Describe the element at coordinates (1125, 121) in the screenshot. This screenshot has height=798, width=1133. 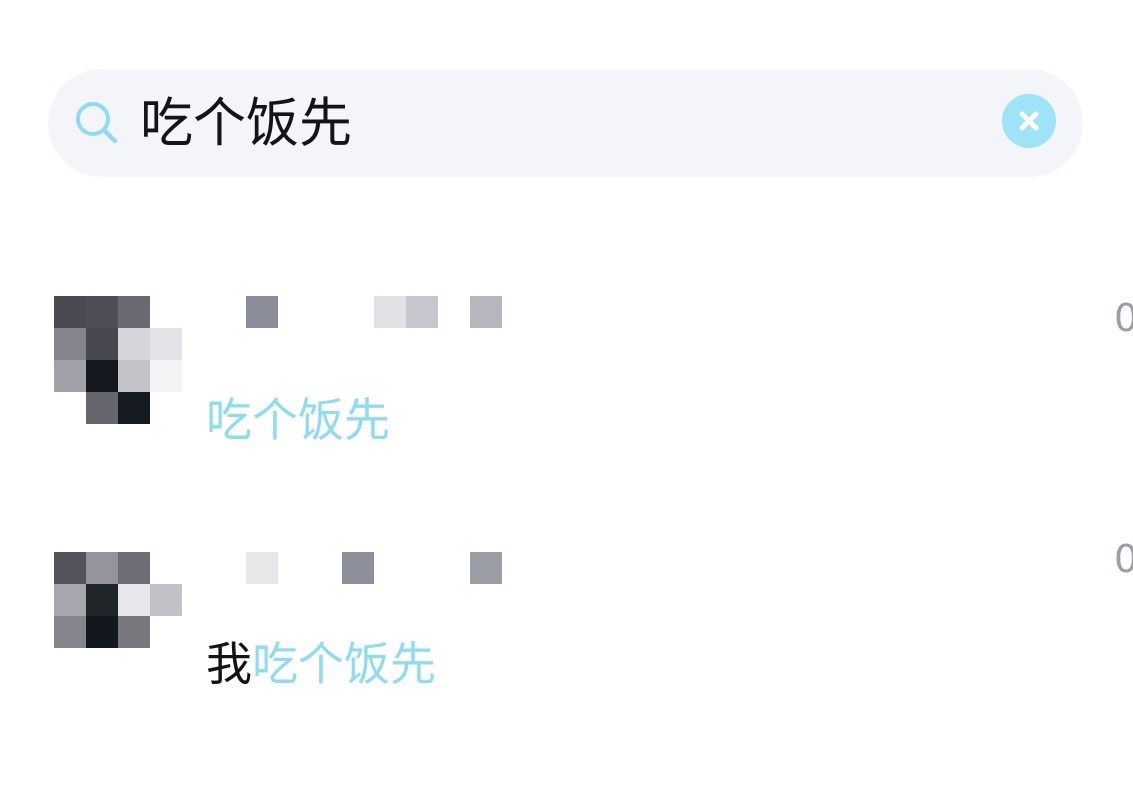
I see `cancel-button-partial` at that location.